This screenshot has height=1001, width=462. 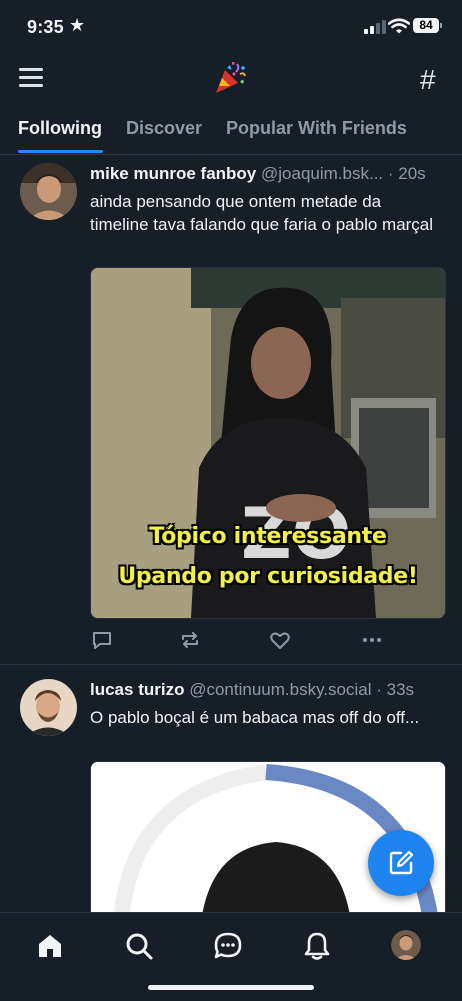 I want to click on top-bar: #, so click(x=231, y=80).